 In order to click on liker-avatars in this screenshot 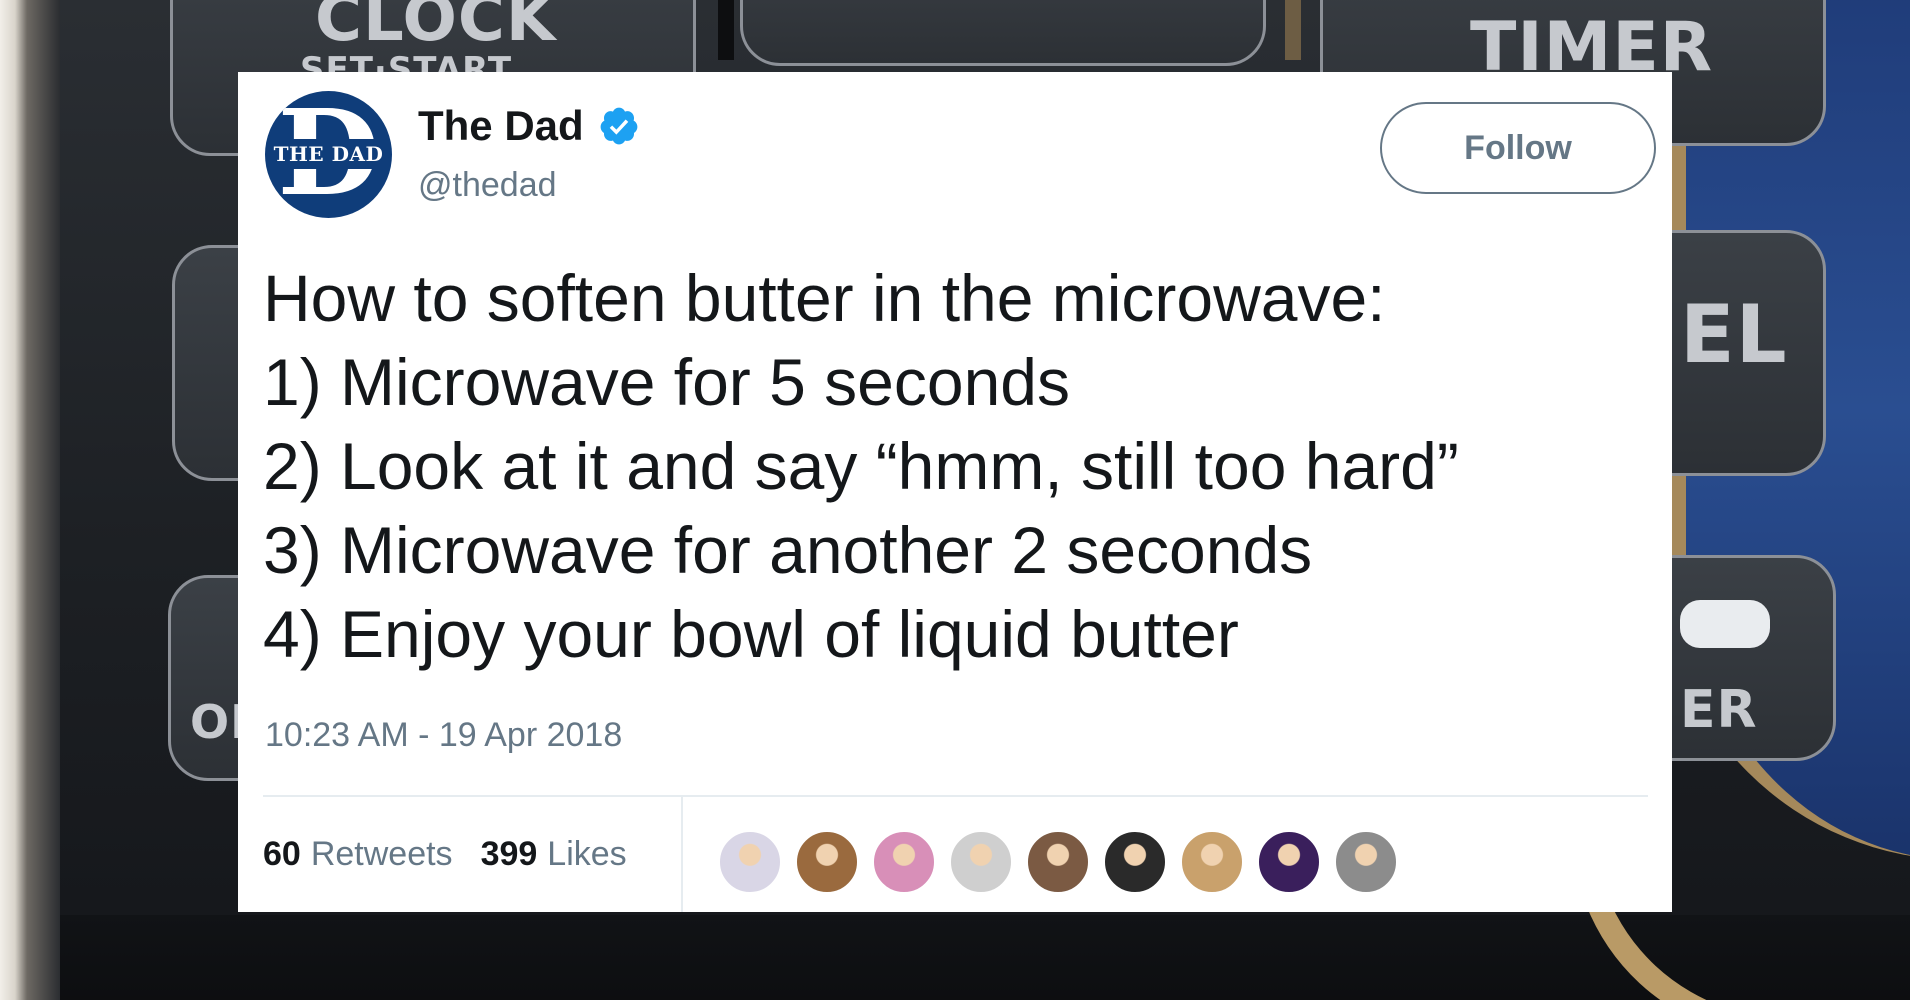, I will do `click(1064, 862)`.